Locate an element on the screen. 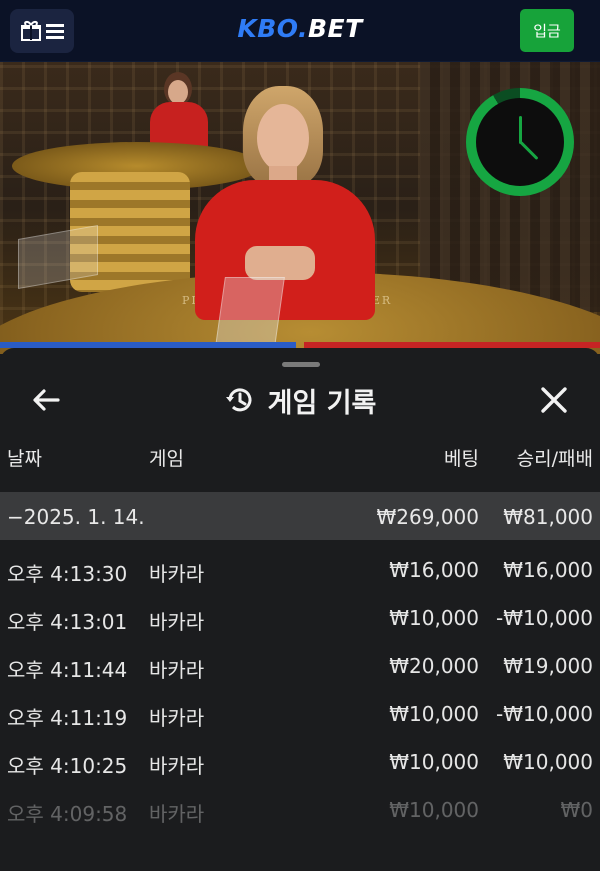  history-icon is located at coordinates (238, 400).